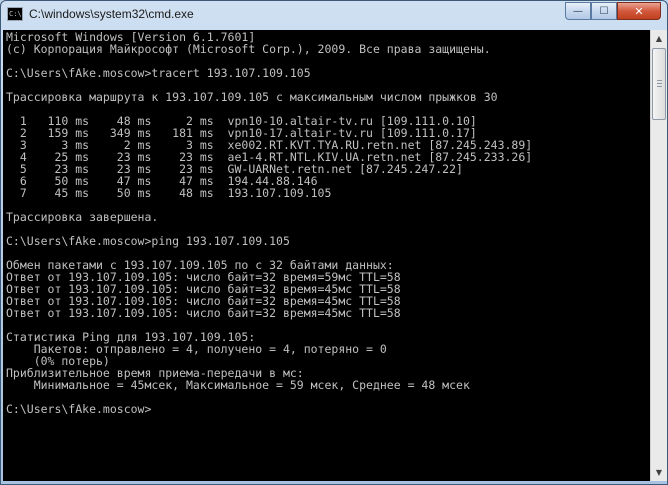 The height and width of the screenshot is (485, 668). I want to click on arrow-up-icon: ▲, so click(659, 38).